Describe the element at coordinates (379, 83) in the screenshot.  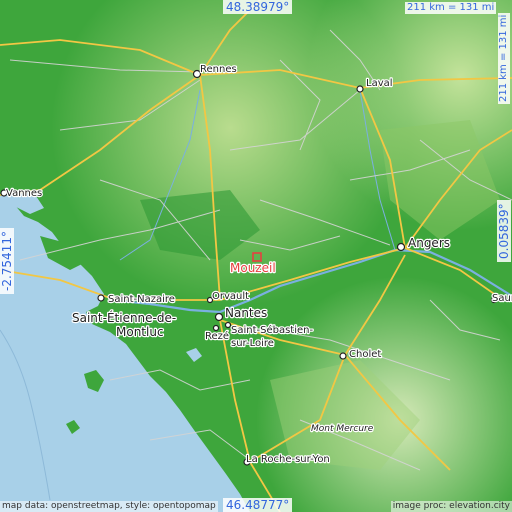
I see `label-laval: Laval` at that location.